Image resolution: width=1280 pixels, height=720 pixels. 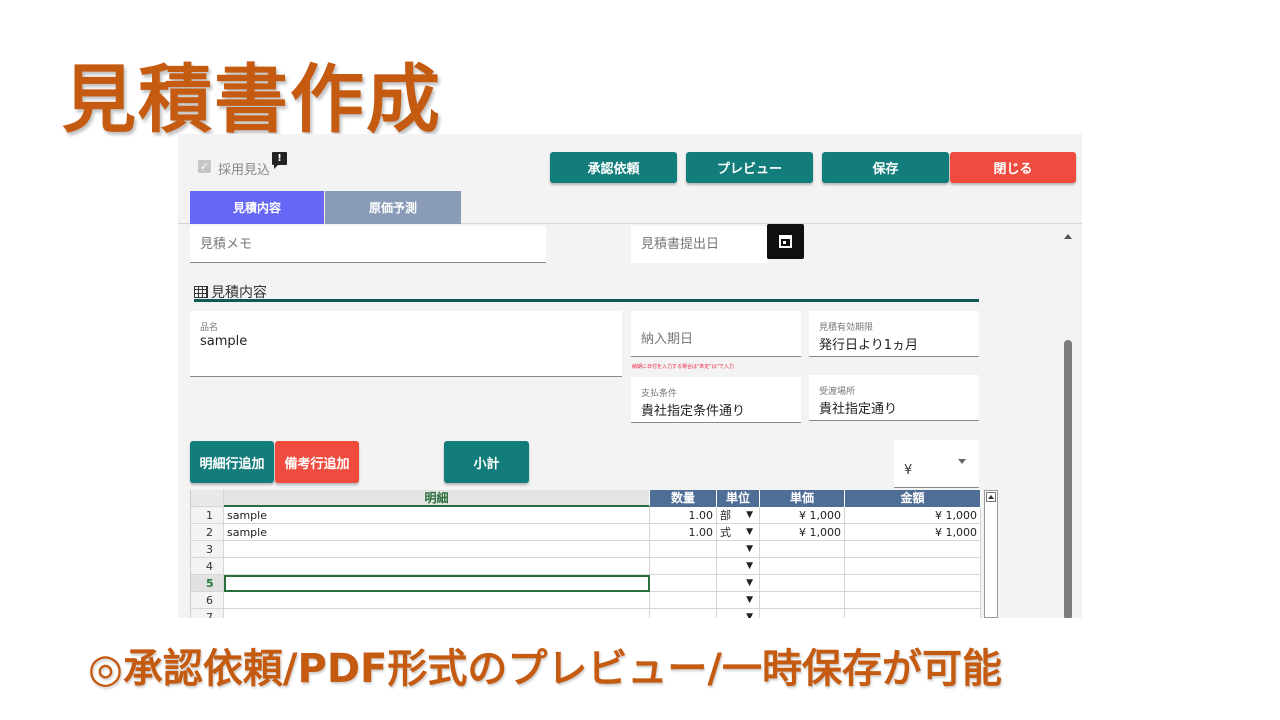 I want to click on validity-field: 見積有効期限 発行日より1ヵ月, so click(x=894, y=334).